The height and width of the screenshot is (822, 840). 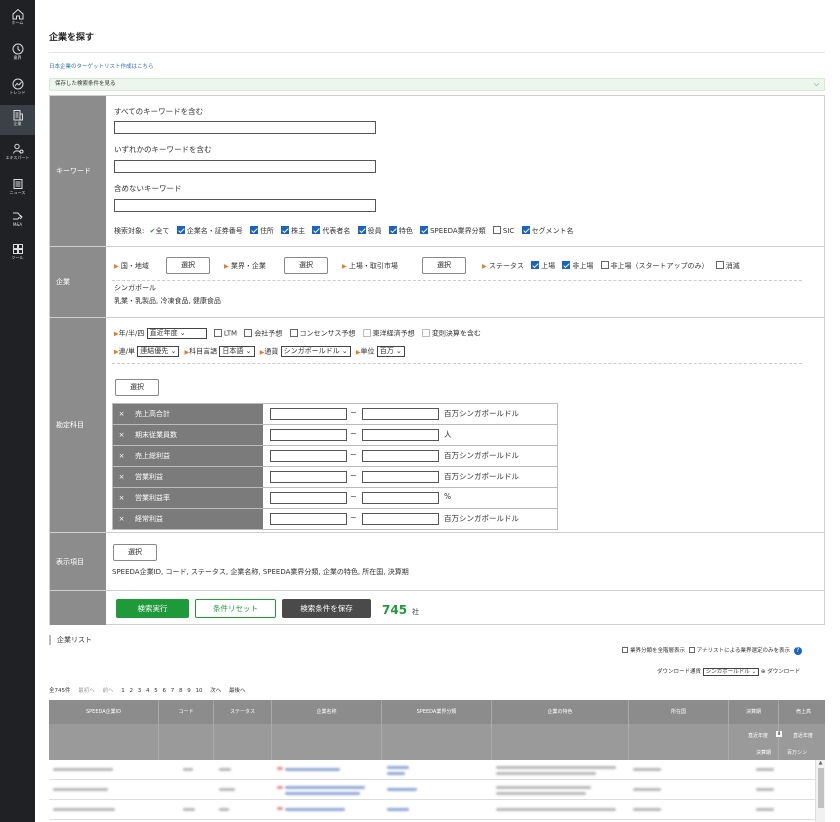 I want to click on status-defunct-checkbox, so click(x=719, y=265).